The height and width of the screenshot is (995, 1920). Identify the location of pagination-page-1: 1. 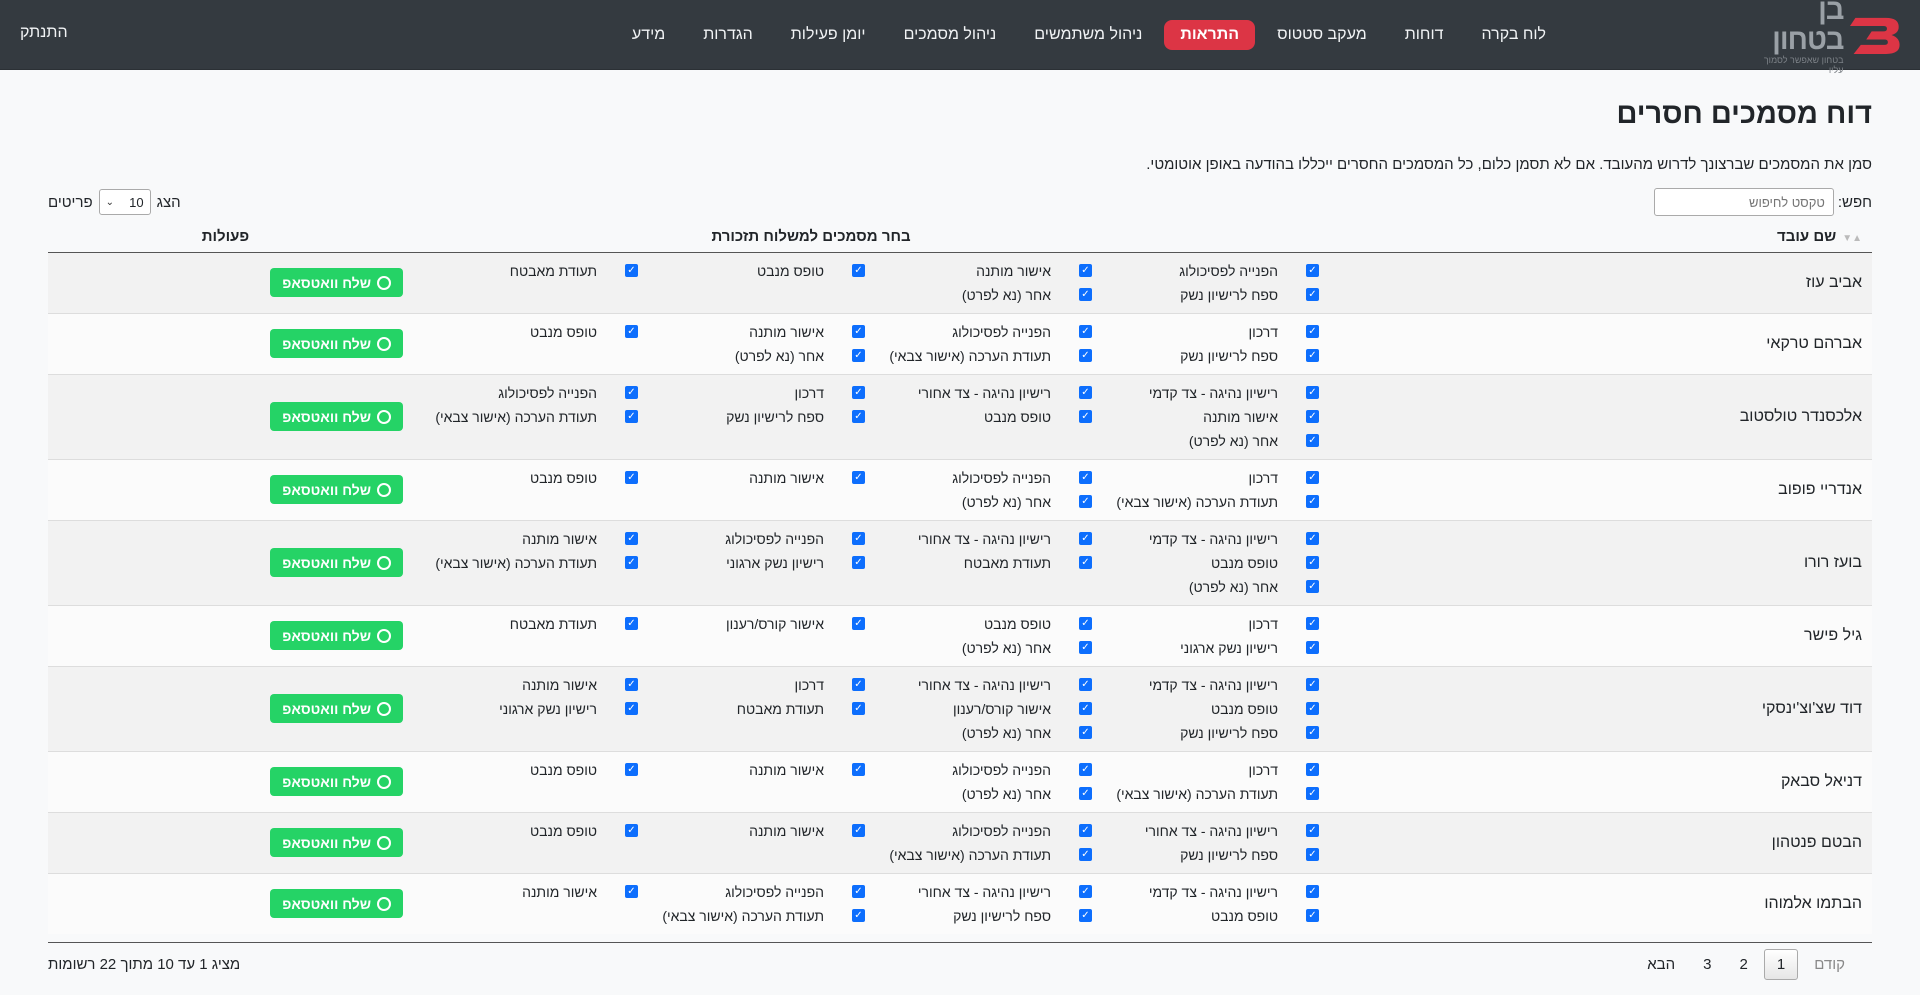
(1781, 964).